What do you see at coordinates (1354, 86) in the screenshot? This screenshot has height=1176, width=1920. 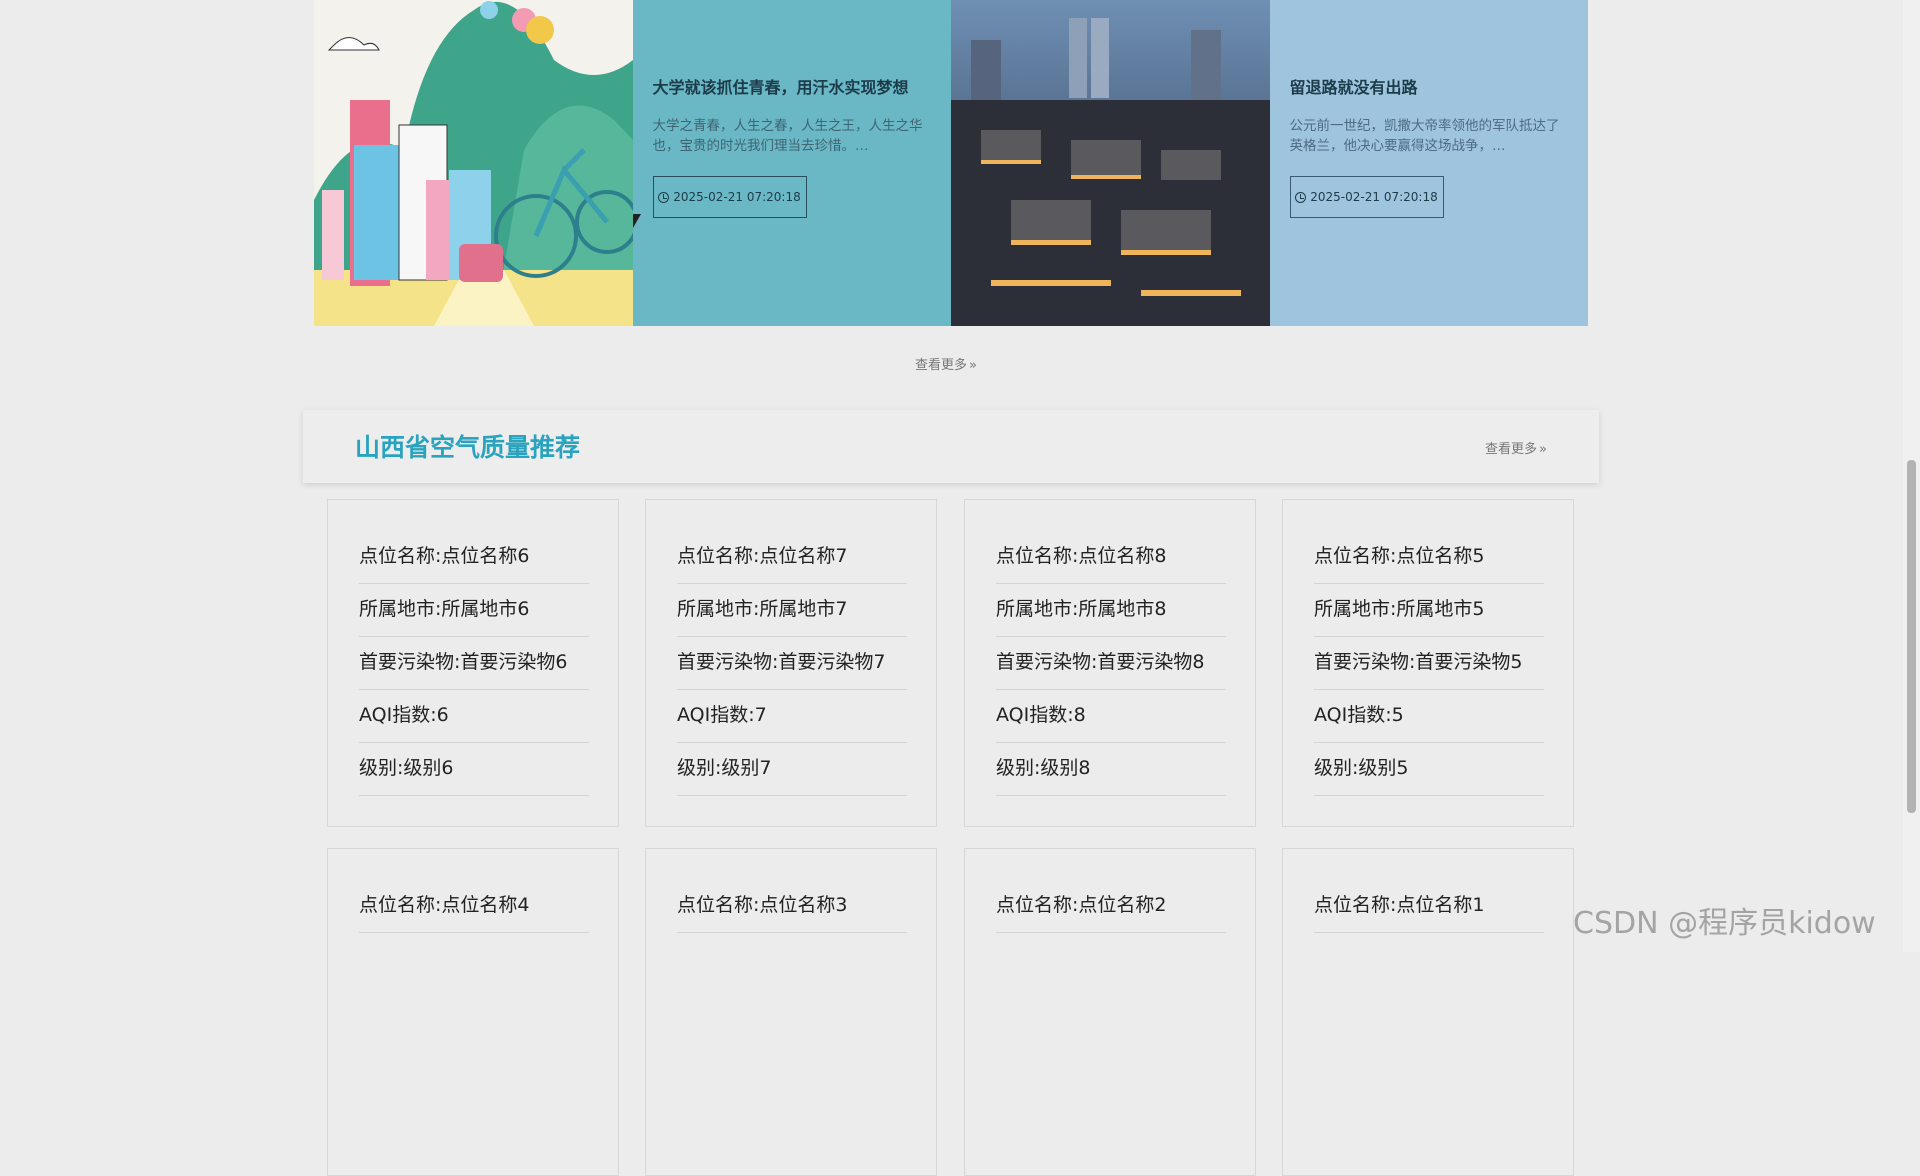 I see `news-title: 留退路就没有出路` at bounding box center [1354, 86].